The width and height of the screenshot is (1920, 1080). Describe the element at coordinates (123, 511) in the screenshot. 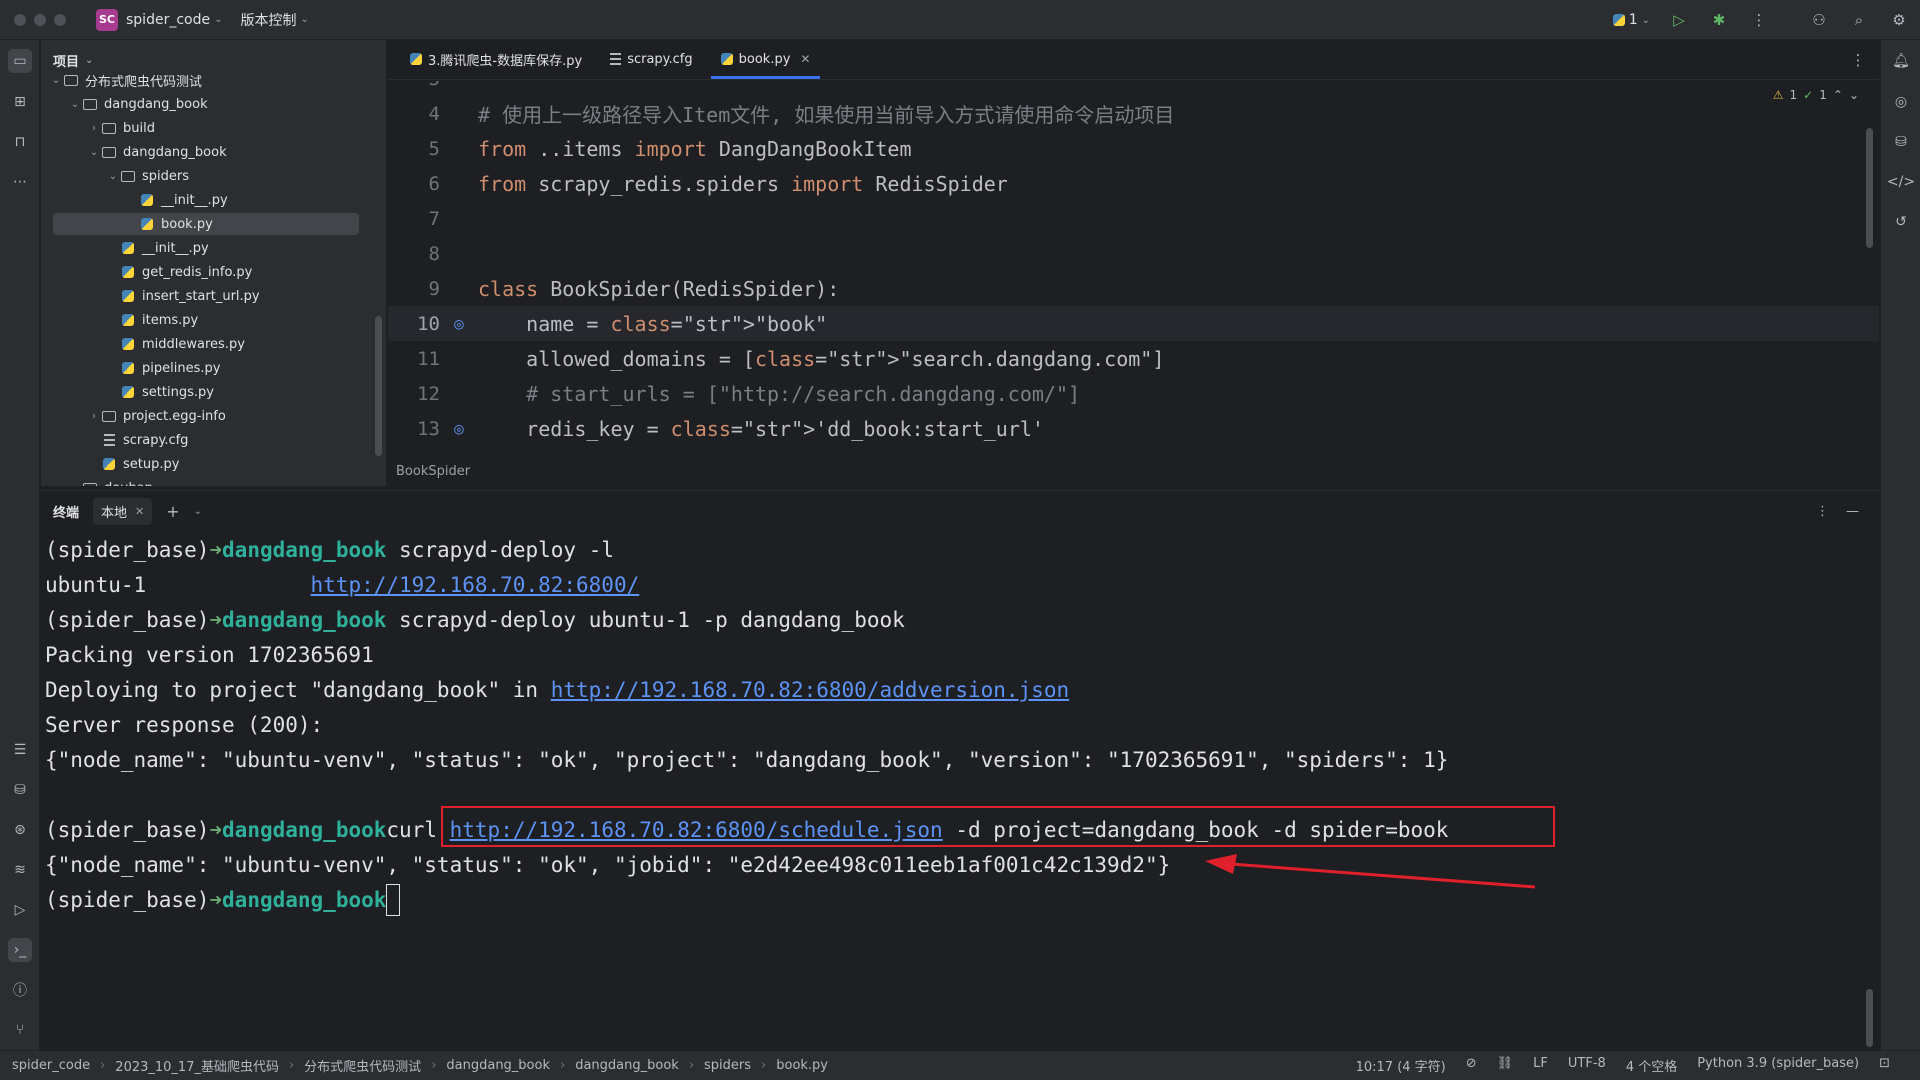

I see `terminal-tab-local: 本地 ✕` at that location.